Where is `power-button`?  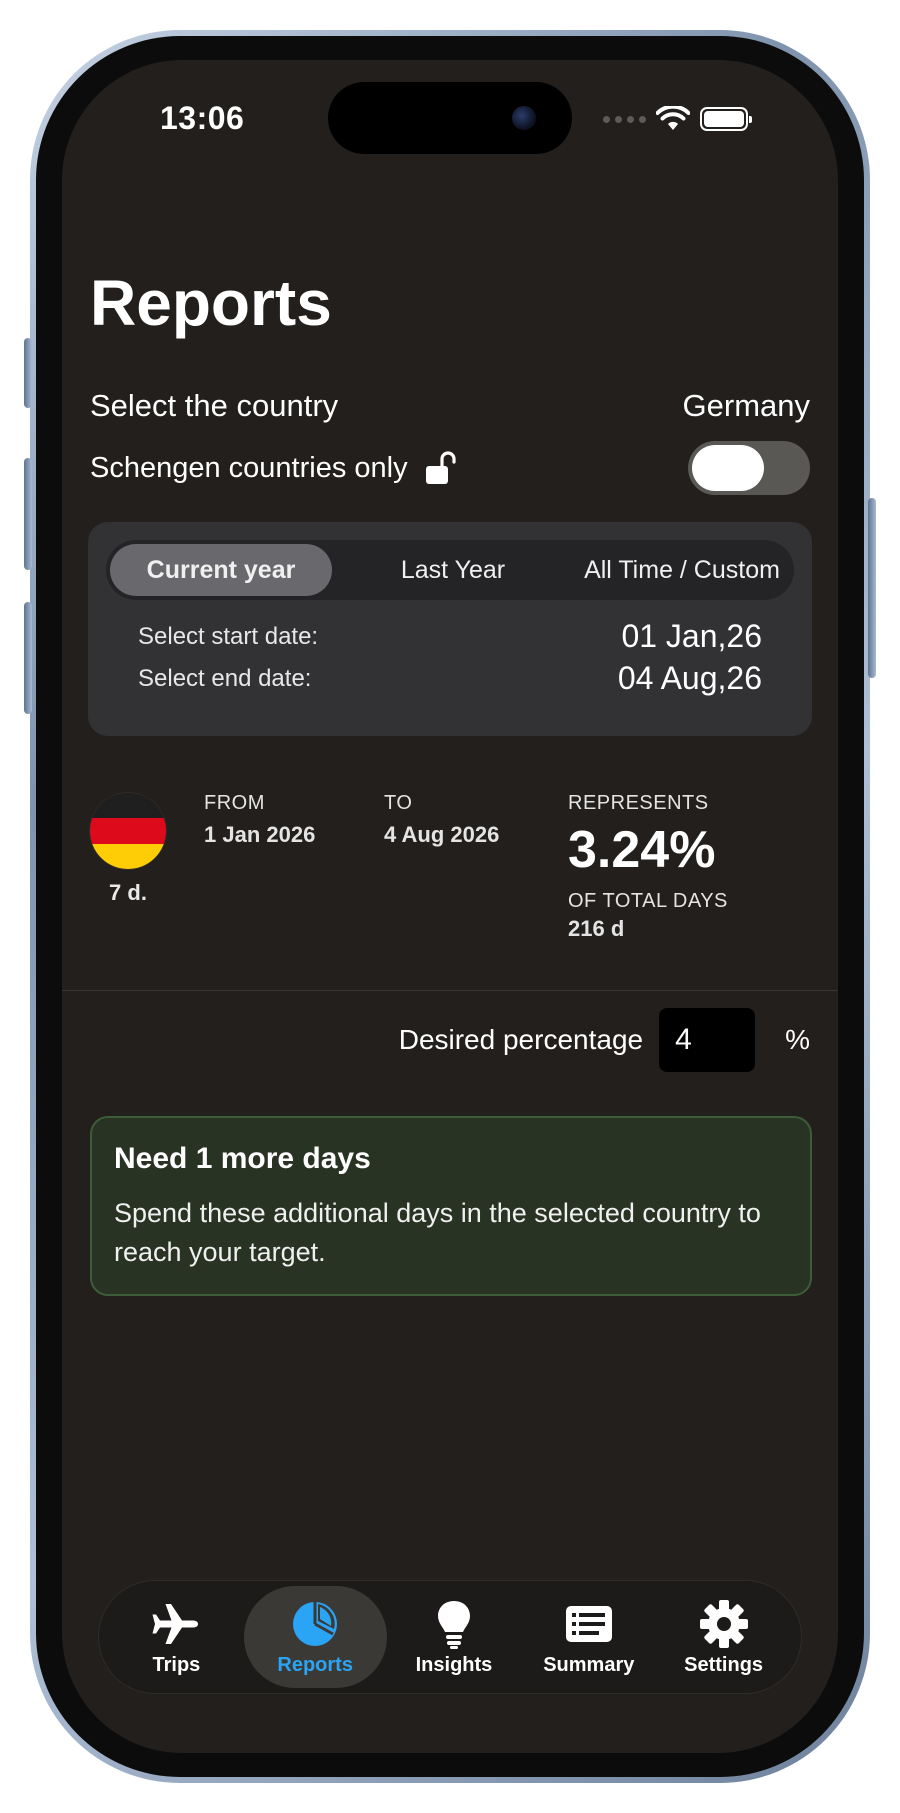
power-button is located at coordinates (872, 588).